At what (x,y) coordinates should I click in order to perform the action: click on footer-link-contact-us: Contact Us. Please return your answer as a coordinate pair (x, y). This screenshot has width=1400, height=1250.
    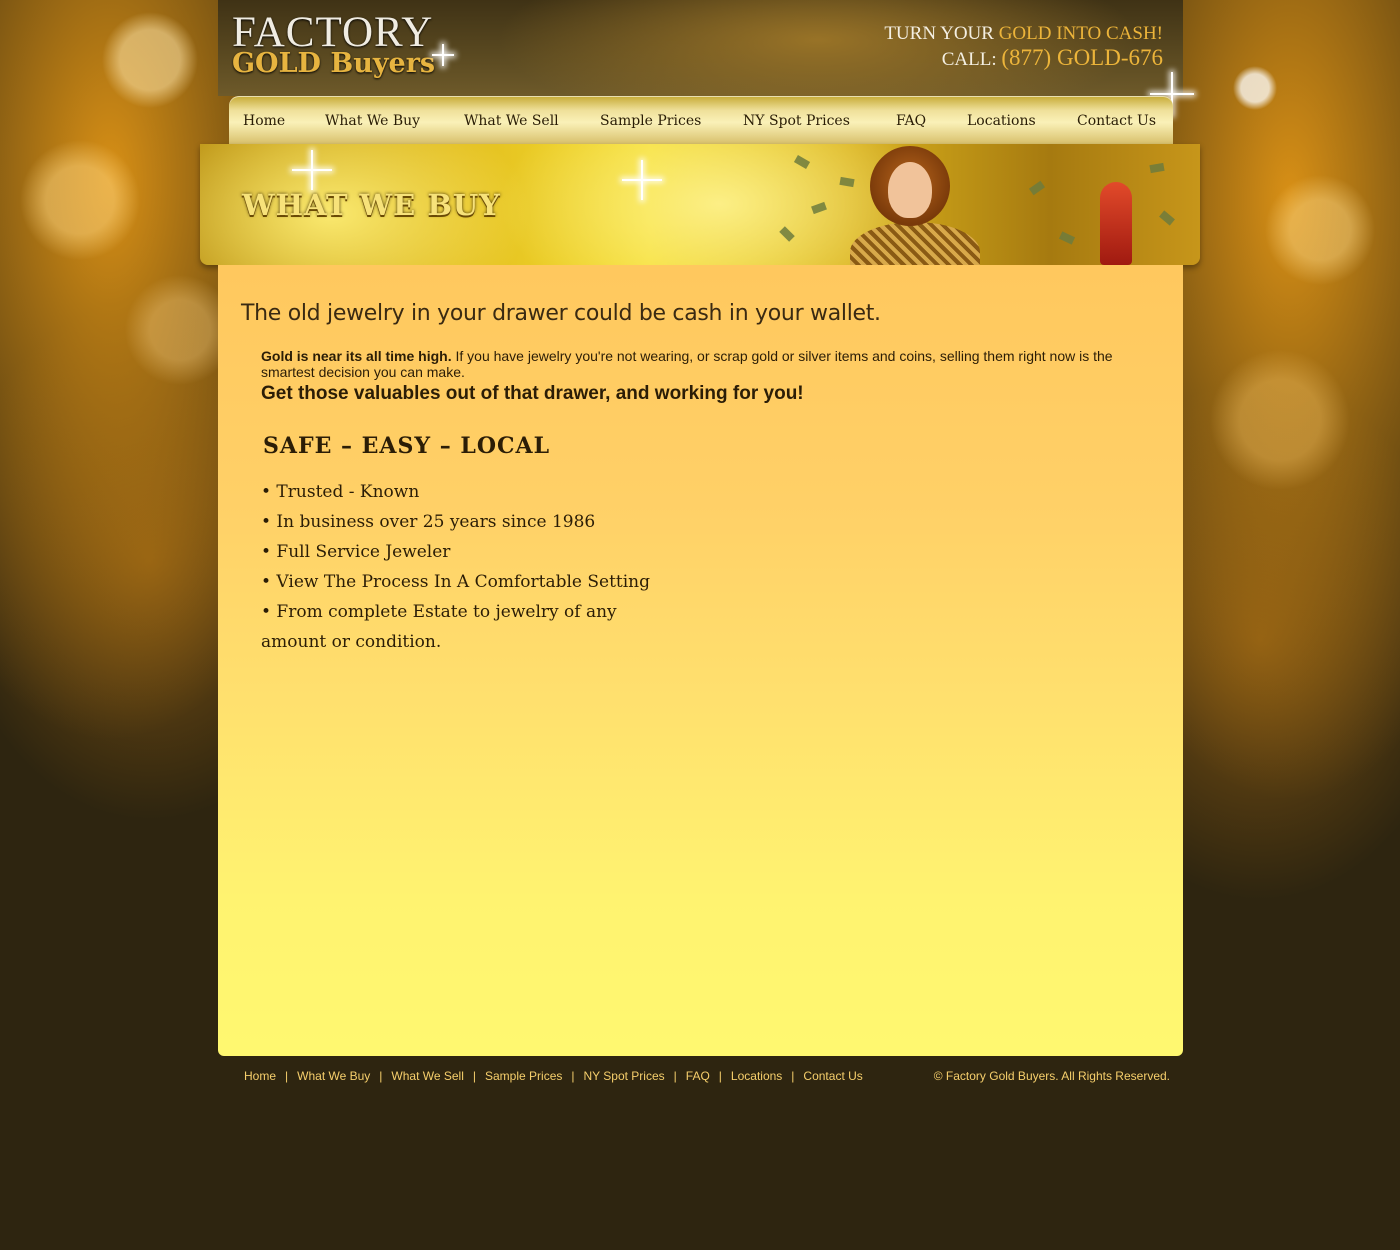
    Looking at the image, I should click on (832, 1076).